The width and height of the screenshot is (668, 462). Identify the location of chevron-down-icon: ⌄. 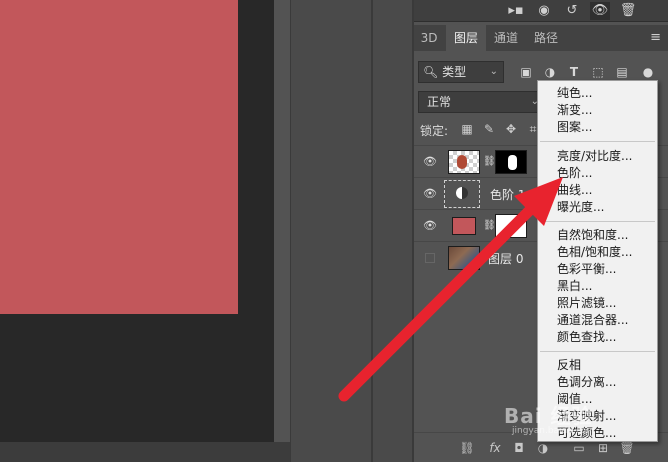
(493, 71).